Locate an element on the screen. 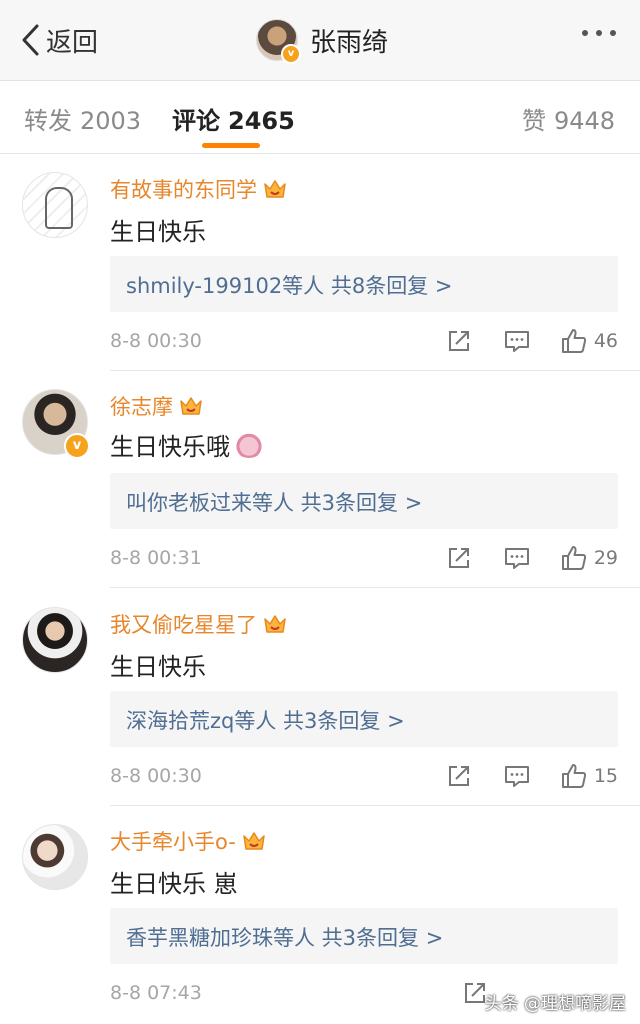  comment-timestamp: 8-8 07:43 is located at coordinates (156, 993).